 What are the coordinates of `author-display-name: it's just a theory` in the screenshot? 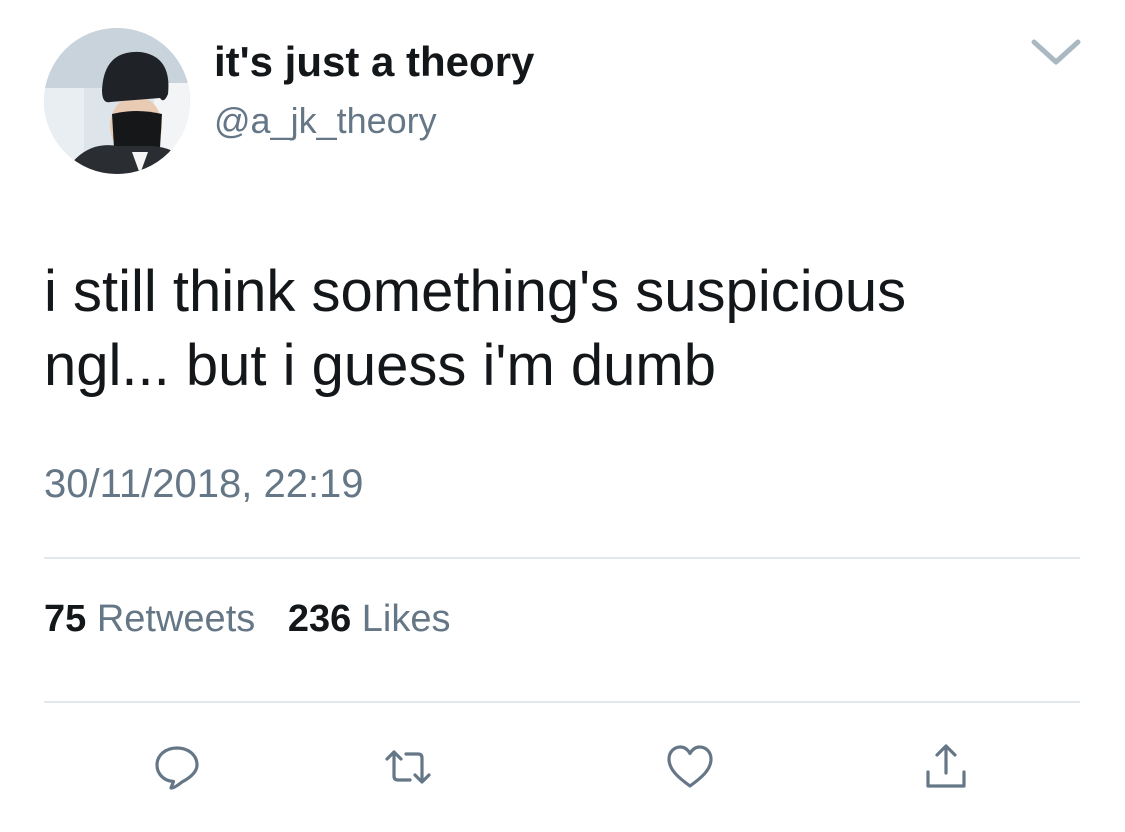 It's located at (374, 62).